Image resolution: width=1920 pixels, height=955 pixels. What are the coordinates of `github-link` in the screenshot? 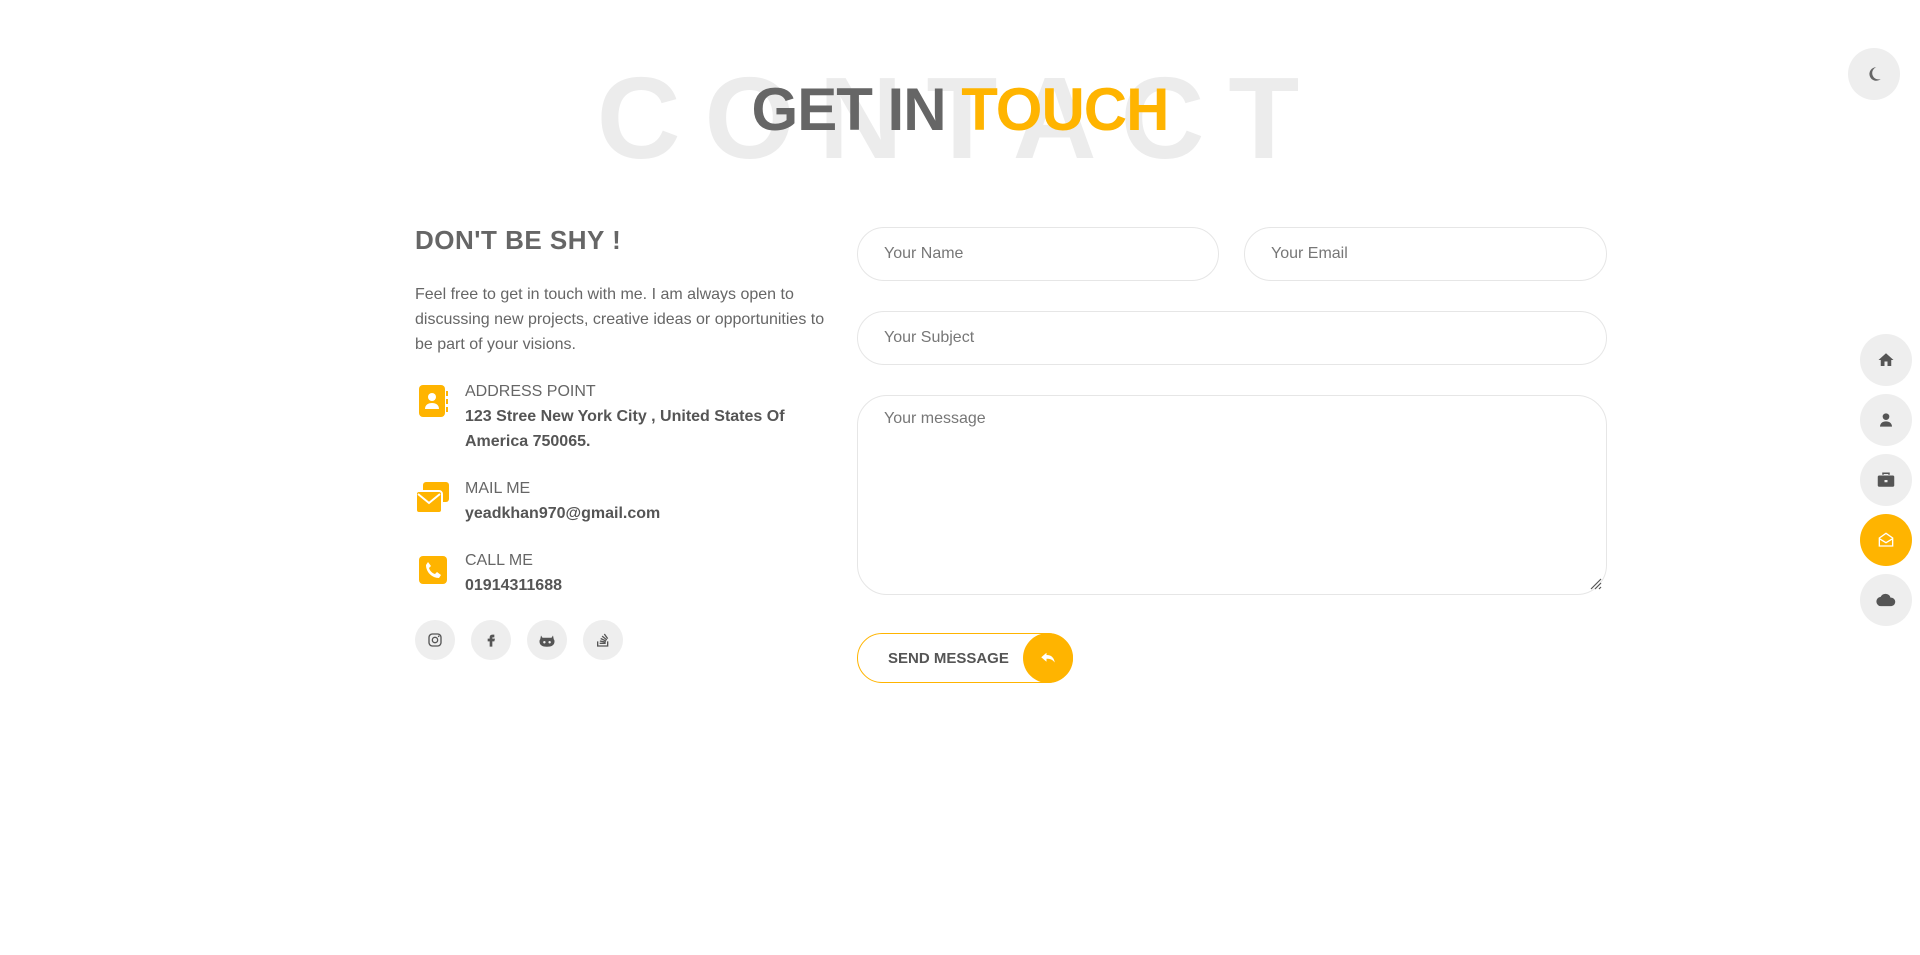 It's located at (547, 640).